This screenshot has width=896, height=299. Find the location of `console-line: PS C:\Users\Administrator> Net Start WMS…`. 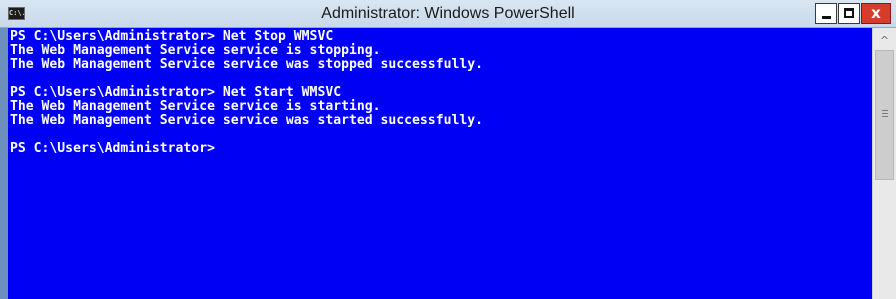

console-line: PS C:\Users\Administrator> Net Start WMS… is located at coordinates (176, 92).